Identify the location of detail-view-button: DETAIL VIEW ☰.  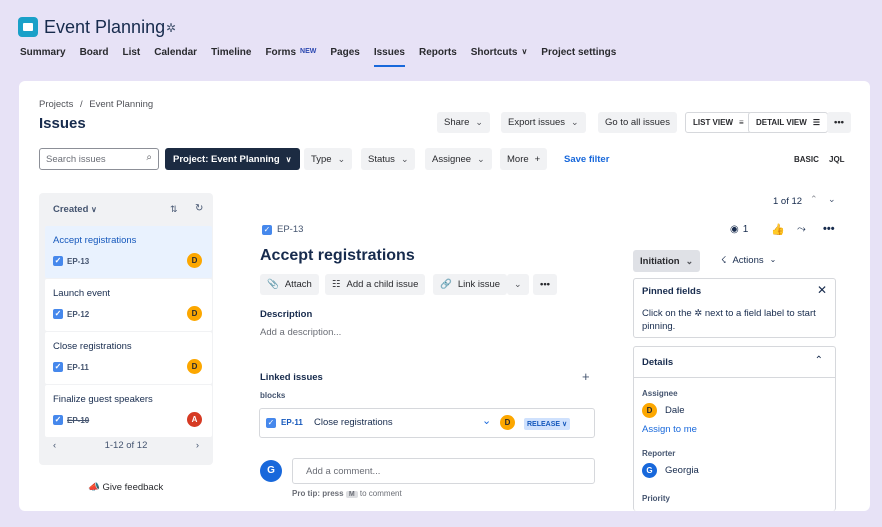
(788, 122).